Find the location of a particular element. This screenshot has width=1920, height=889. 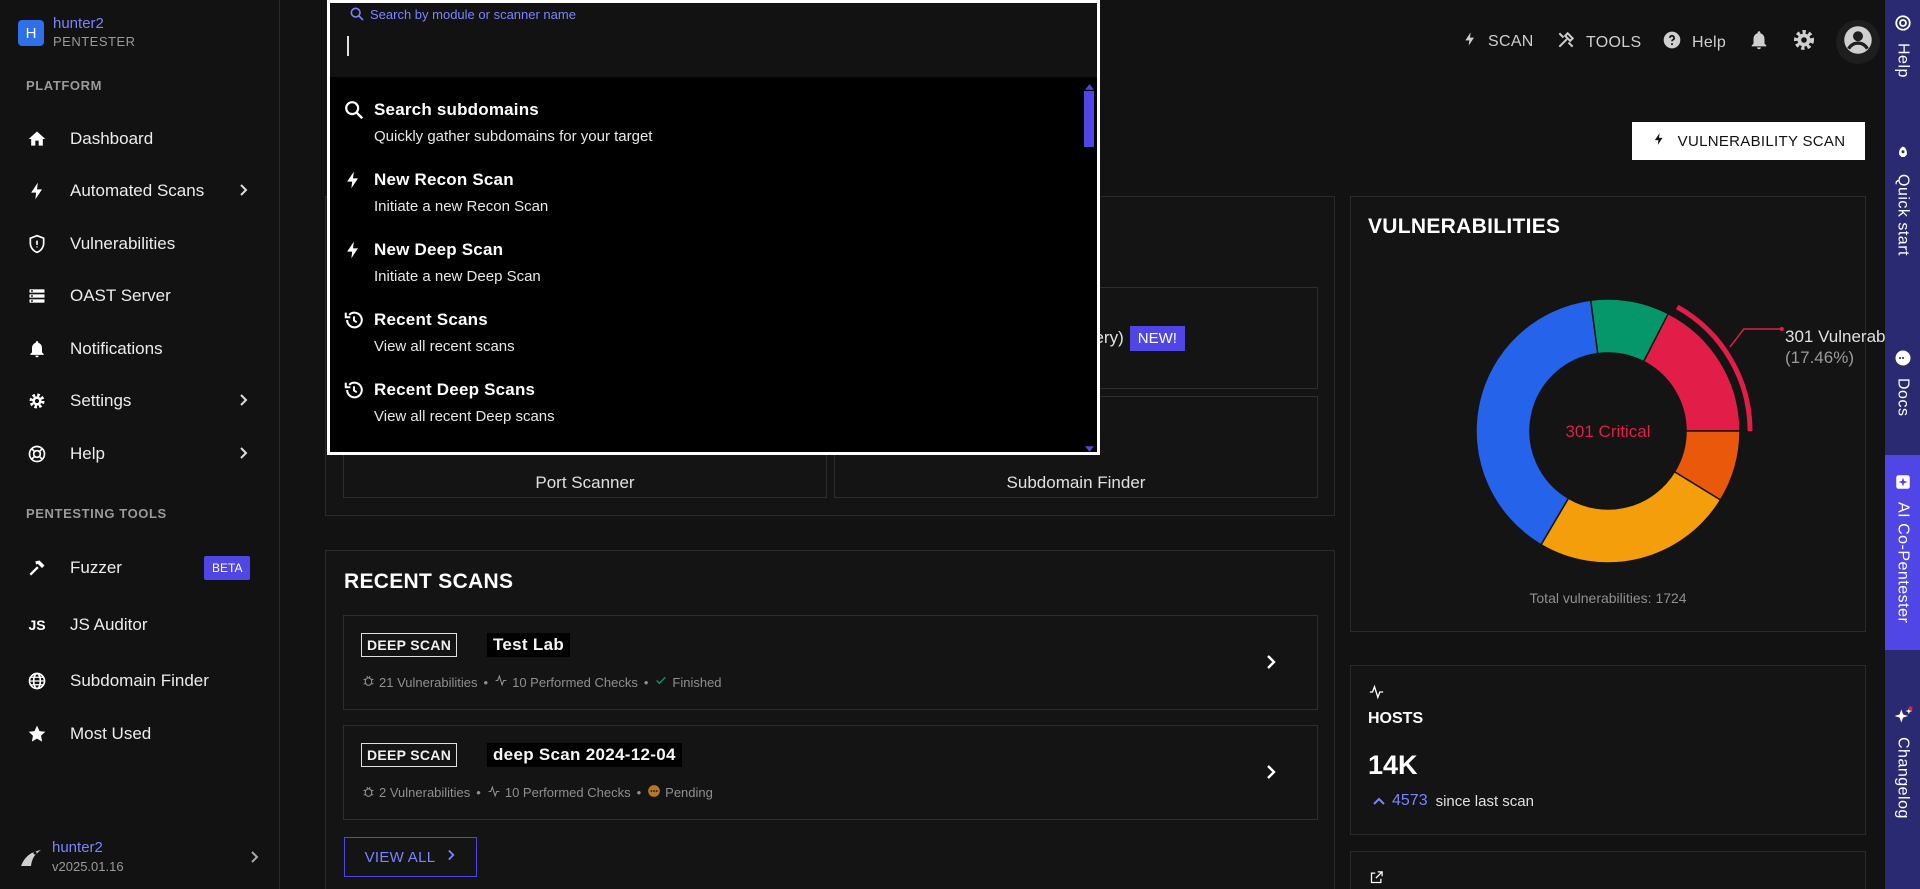

vulnerability-scan-label: VULNERABILITY SCAN is located at coordinates (1761, 141).